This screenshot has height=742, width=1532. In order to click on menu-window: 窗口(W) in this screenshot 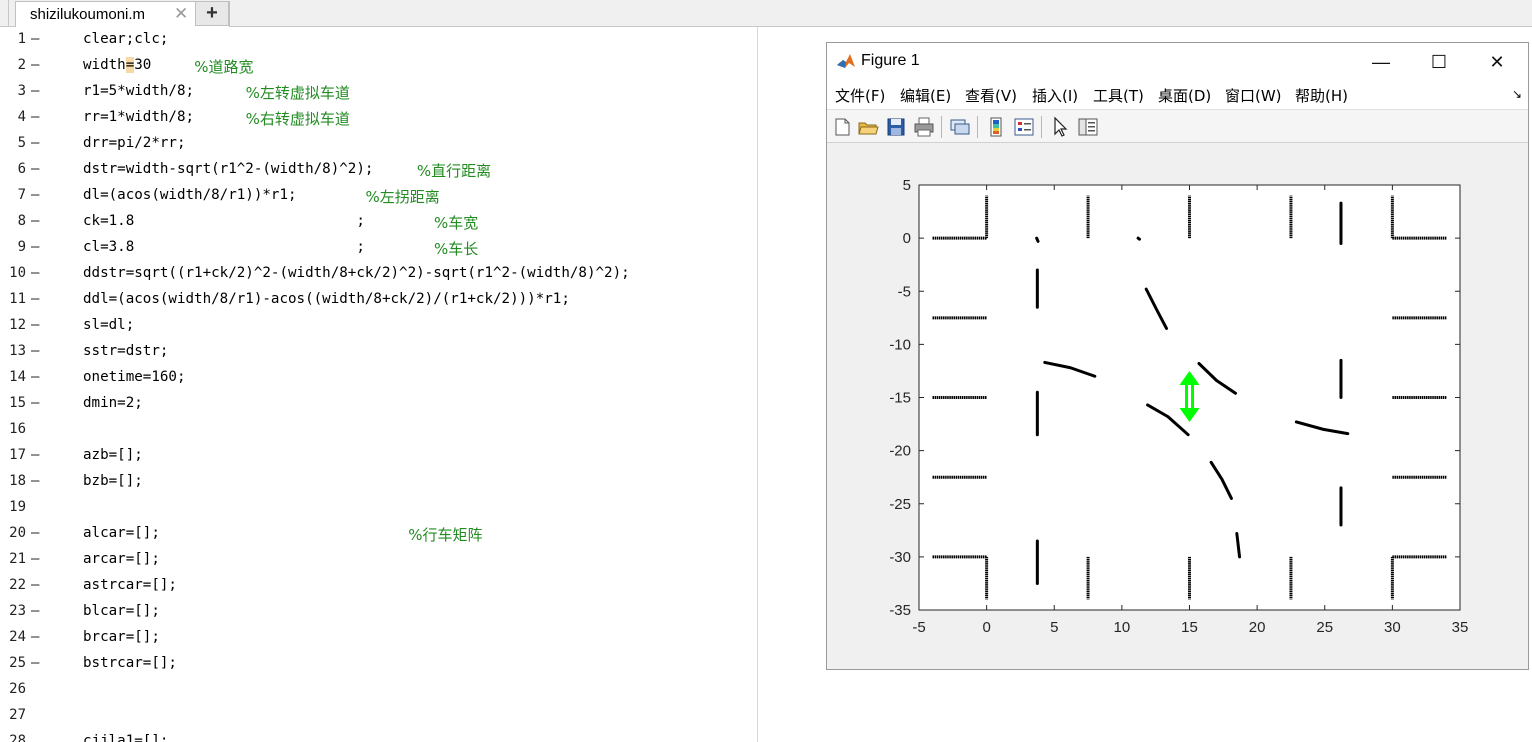, I will do `click(1253, 95)`.